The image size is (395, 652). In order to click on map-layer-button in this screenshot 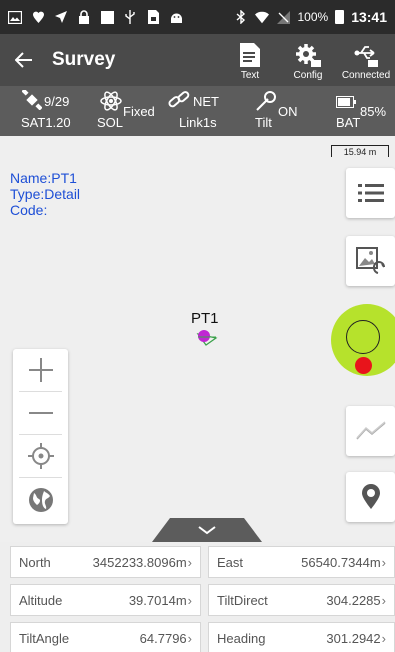, I will do `click(370, 261)`.